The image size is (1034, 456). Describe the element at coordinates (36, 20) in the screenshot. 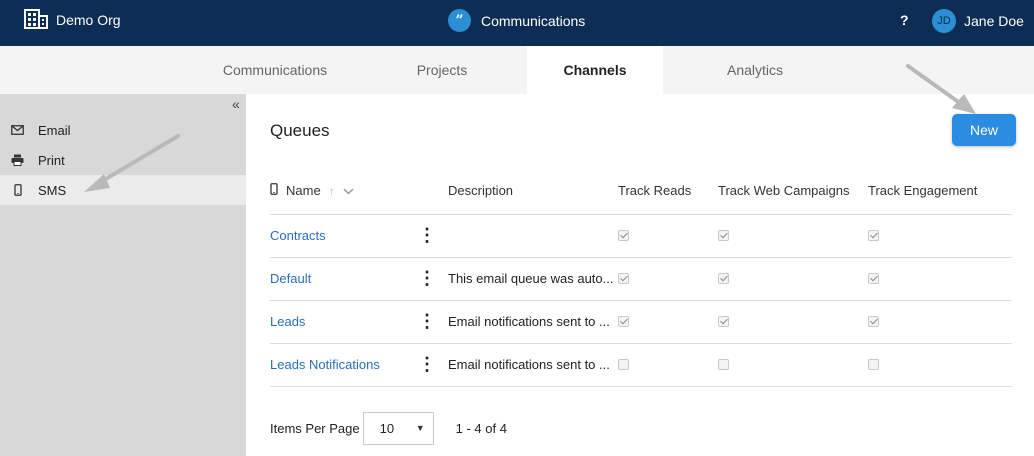

I see `building-icon` at that location.